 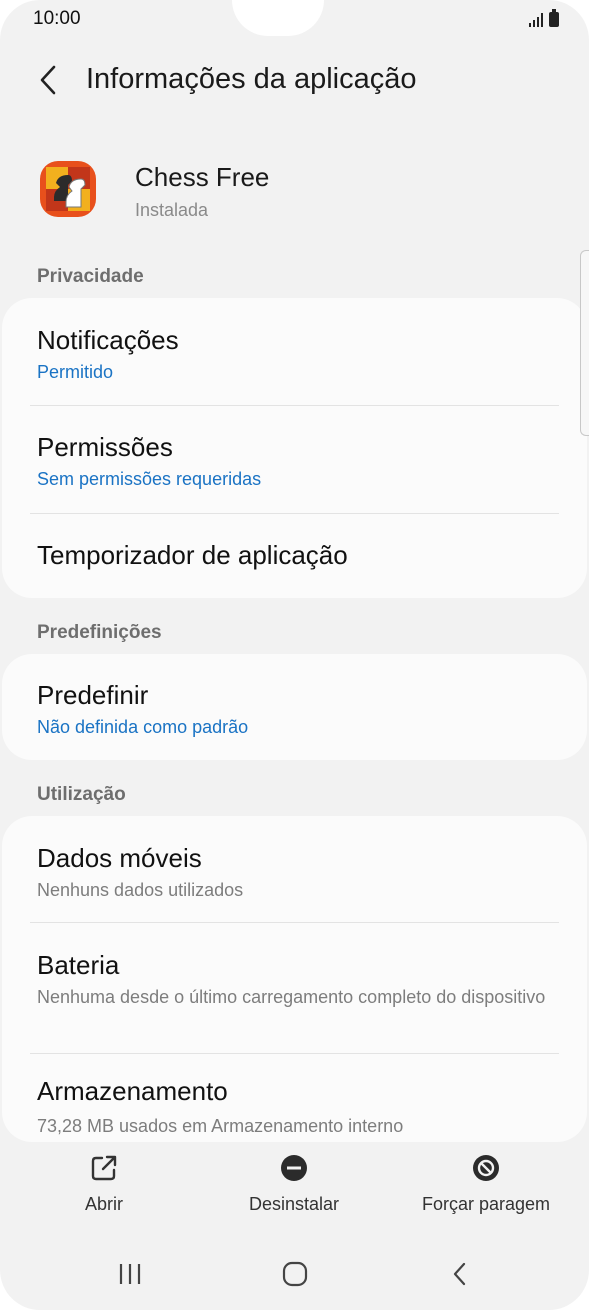 I want to click on recent-apps-icon, so click(x=130, y=1274).